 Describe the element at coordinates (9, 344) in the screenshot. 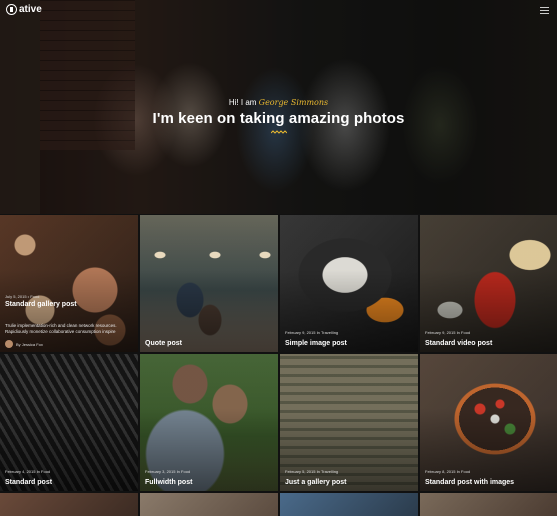

I see `avatar` at that location.